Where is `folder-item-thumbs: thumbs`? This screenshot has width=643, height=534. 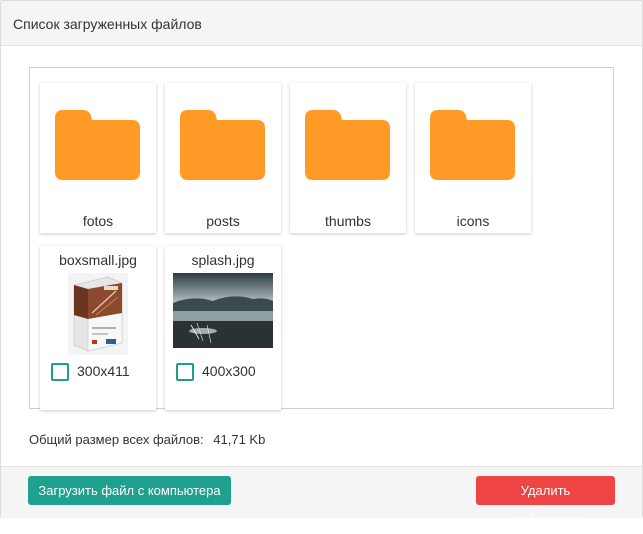 folder-item-thumbs: thumbs is located at coordinates (348, 158).